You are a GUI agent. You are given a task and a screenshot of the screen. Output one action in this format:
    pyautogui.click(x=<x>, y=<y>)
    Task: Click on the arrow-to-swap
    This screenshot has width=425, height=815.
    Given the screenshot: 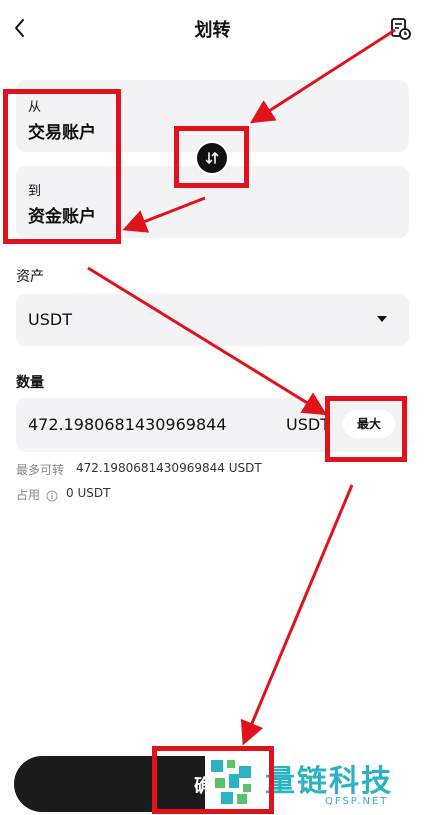 What is the action you would take?
    pyautogui.click(x=322, y=76)
    